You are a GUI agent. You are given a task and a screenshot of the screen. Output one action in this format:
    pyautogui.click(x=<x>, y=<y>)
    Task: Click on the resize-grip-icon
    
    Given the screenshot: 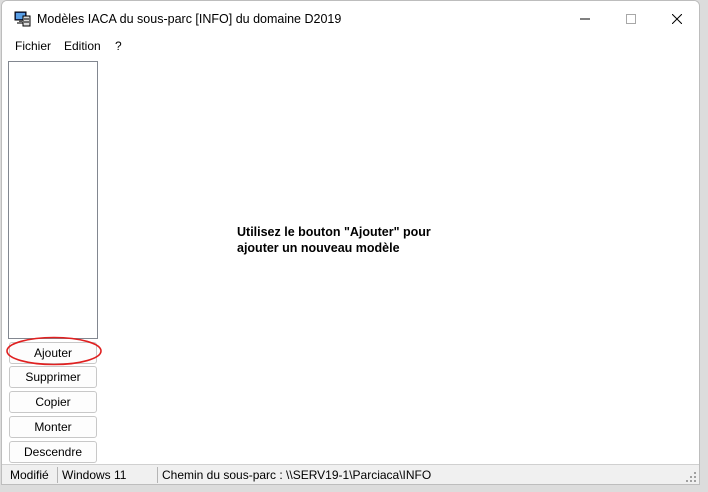 What is the action you would take?
    pyautogui.click(x=691, y=477)
    